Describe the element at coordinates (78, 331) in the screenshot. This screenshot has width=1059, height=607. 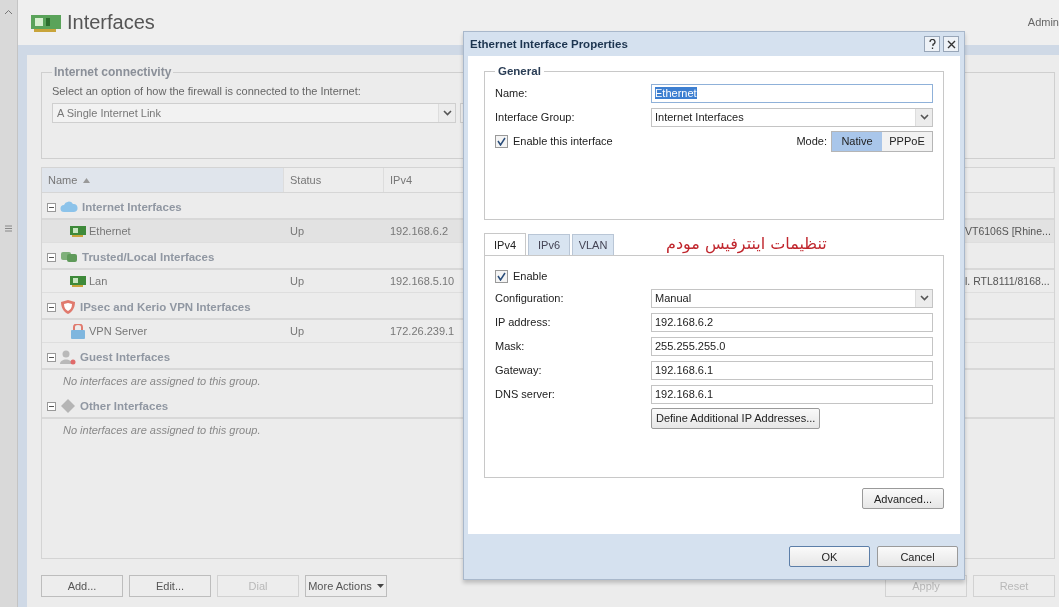
I see `lock-monitor-icon` at that location.